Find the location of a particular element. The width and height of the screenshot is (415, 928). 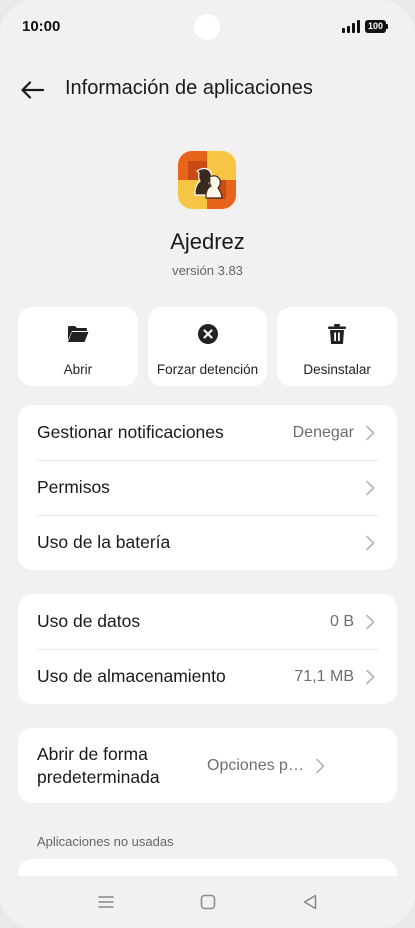

row-label: Uso de la batería is located at coordinates (104, 542).